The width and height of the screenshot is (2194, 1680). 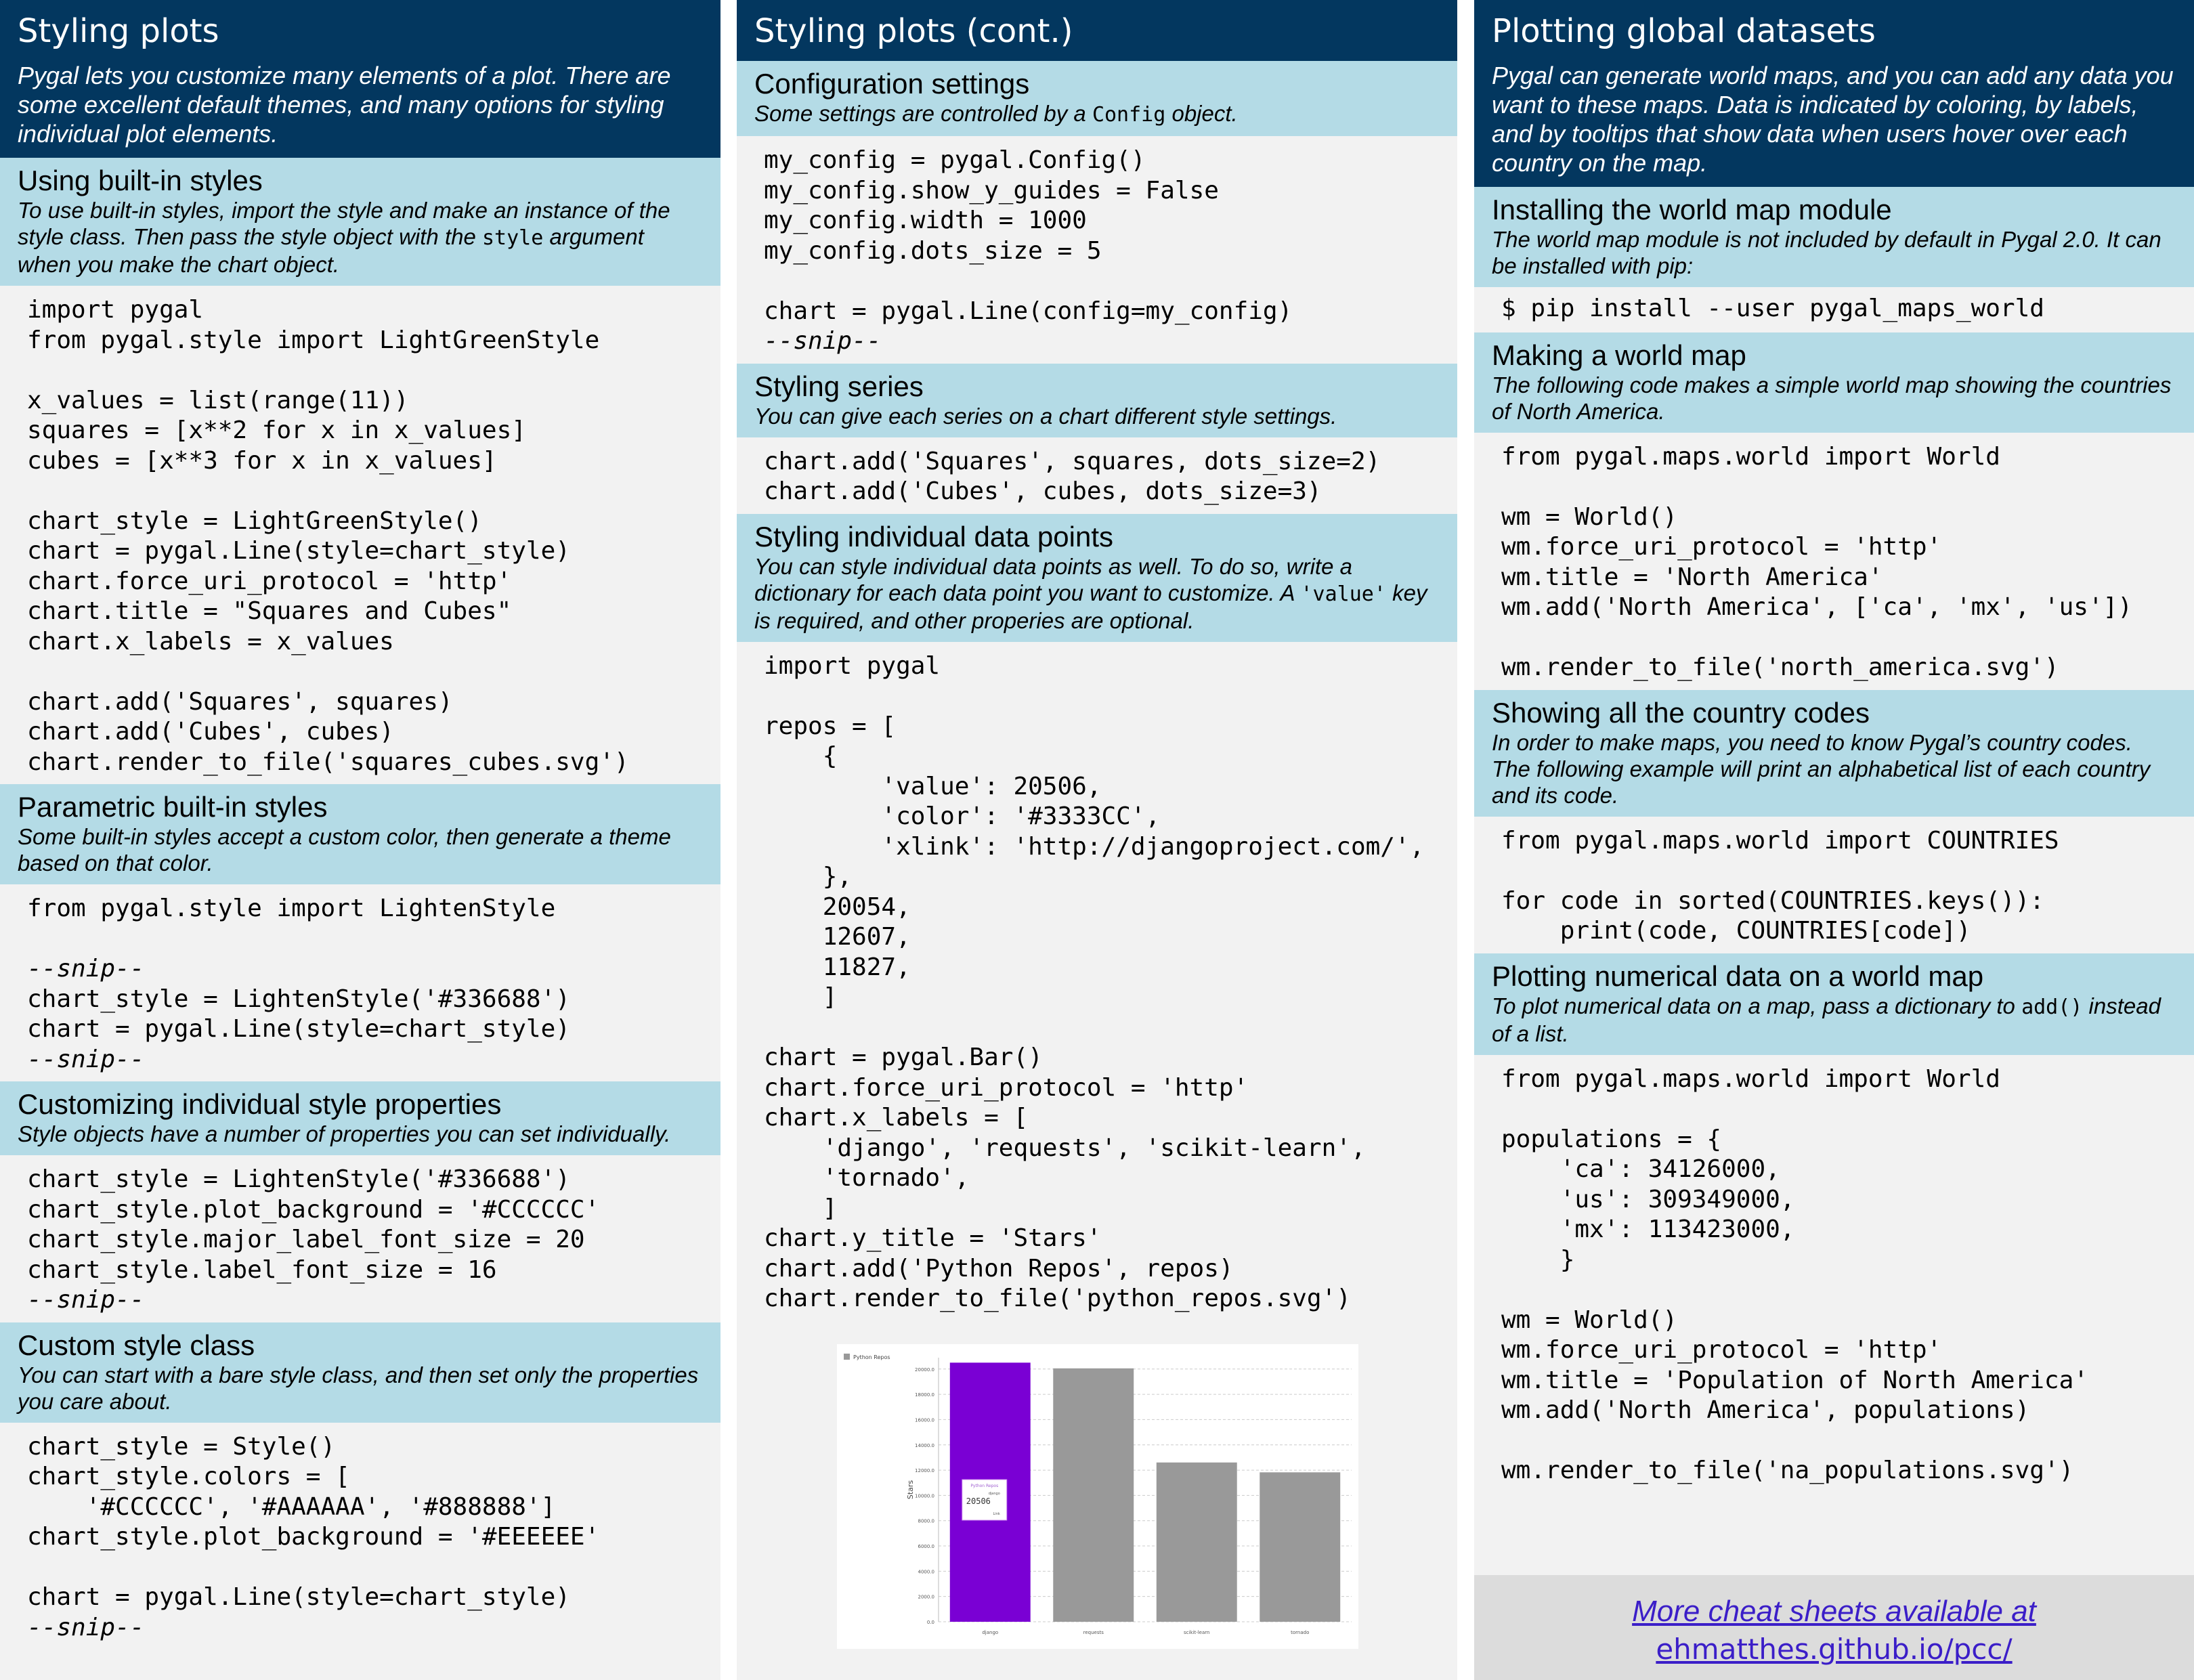 I want to click on y-tick-label: 16000.0, so click(x=924, y=1420).